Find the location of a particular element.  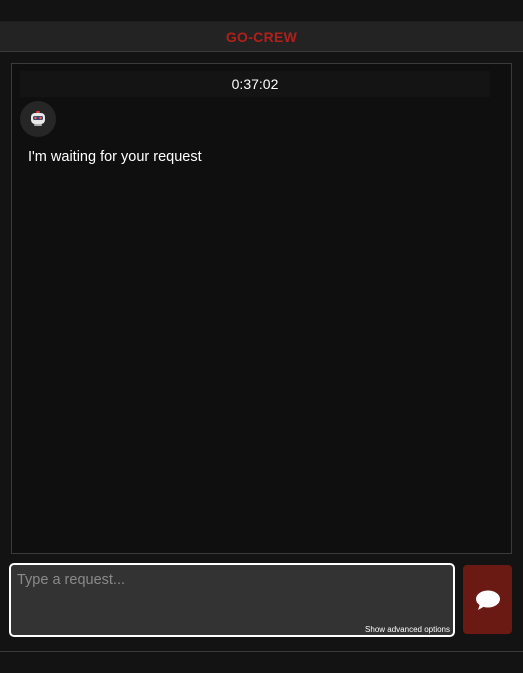

app-title: GO-CREW is located at coordinates (261, 36).